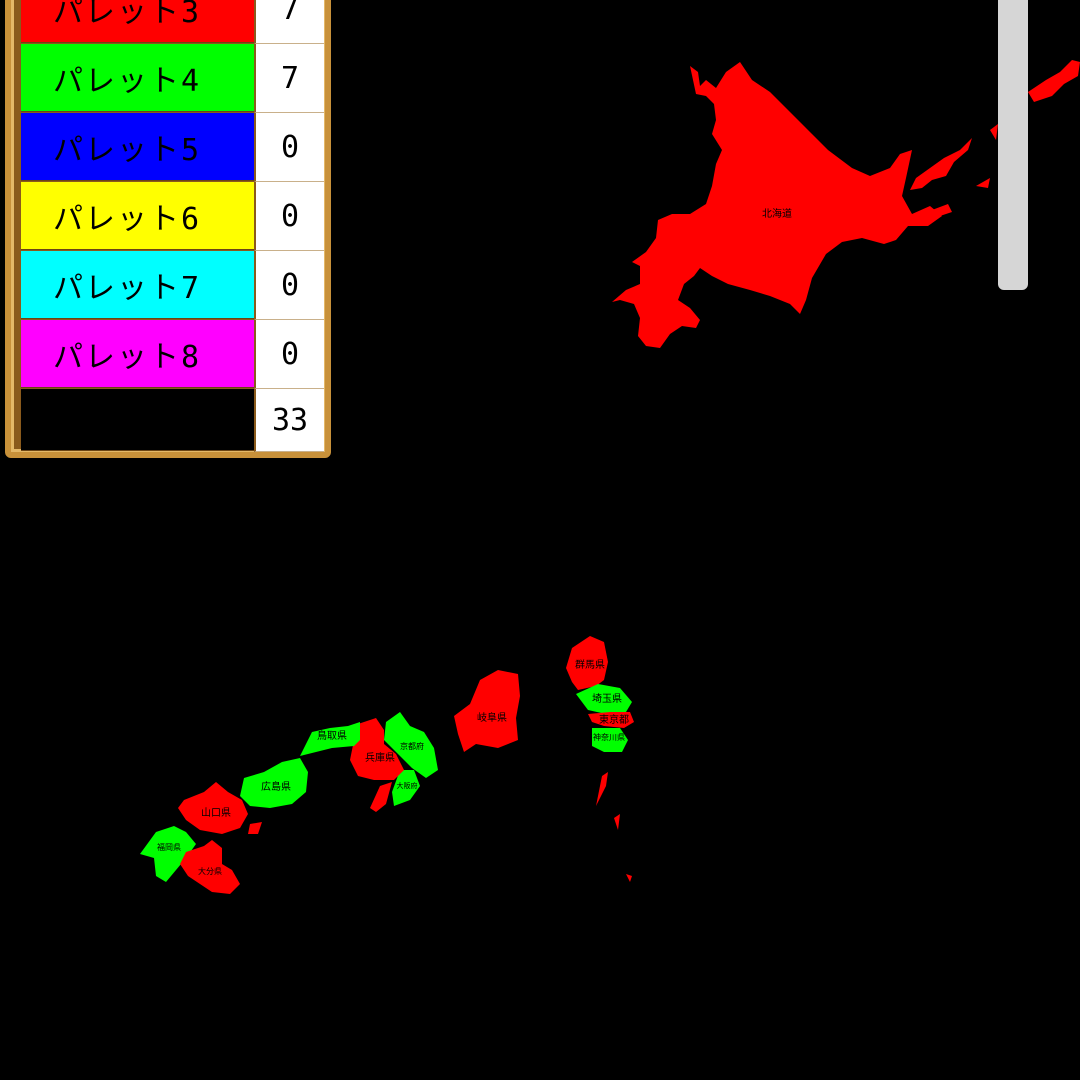  Describe the element at coordinates (216, 813) in the screenshot. I see `pref-label: 山口県` at that location.